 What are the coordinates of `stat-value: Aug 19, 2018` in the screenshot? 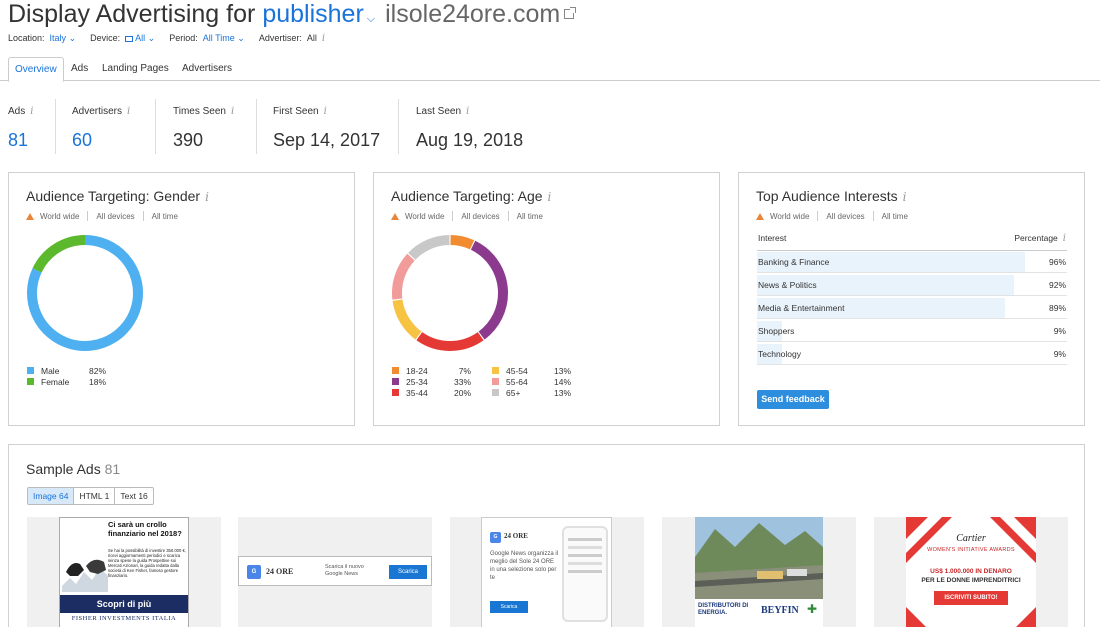 It's located at (470, 140).